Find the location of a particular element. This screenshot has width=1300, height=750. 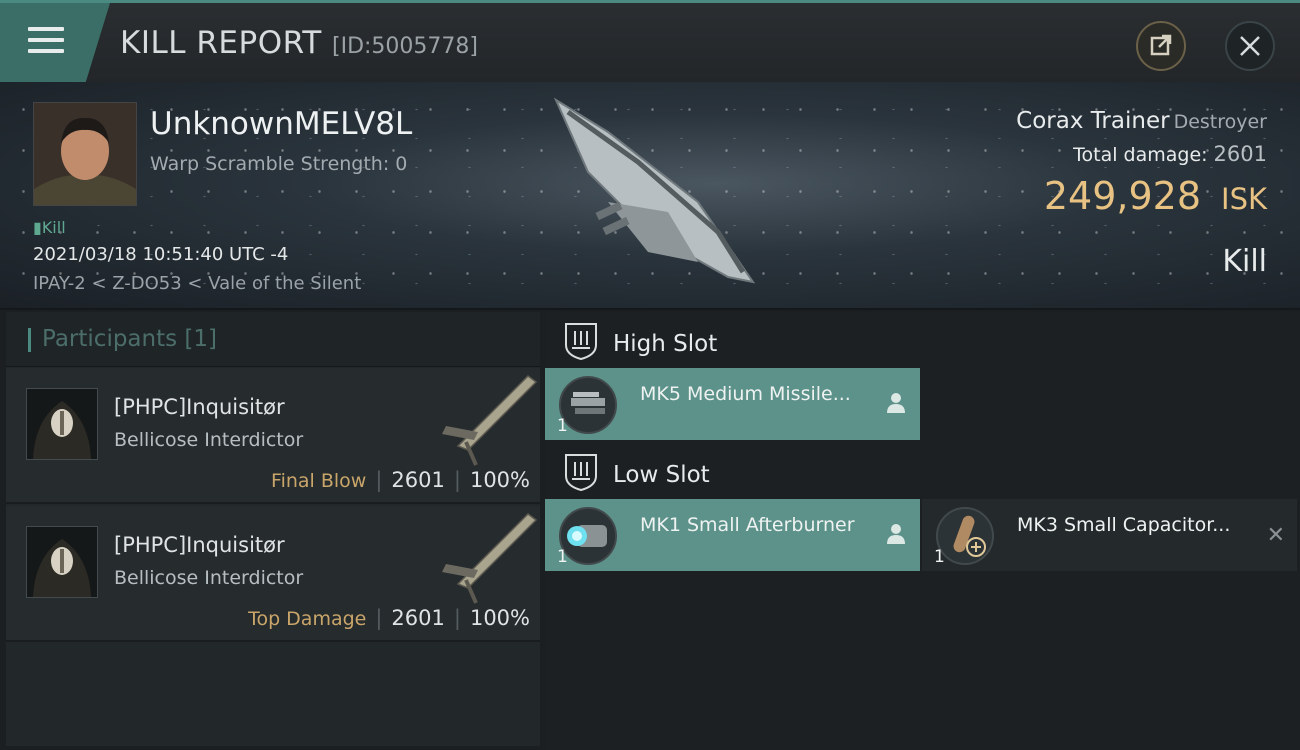

participant-tag: Final Blow is located at coordinates (319, 481).